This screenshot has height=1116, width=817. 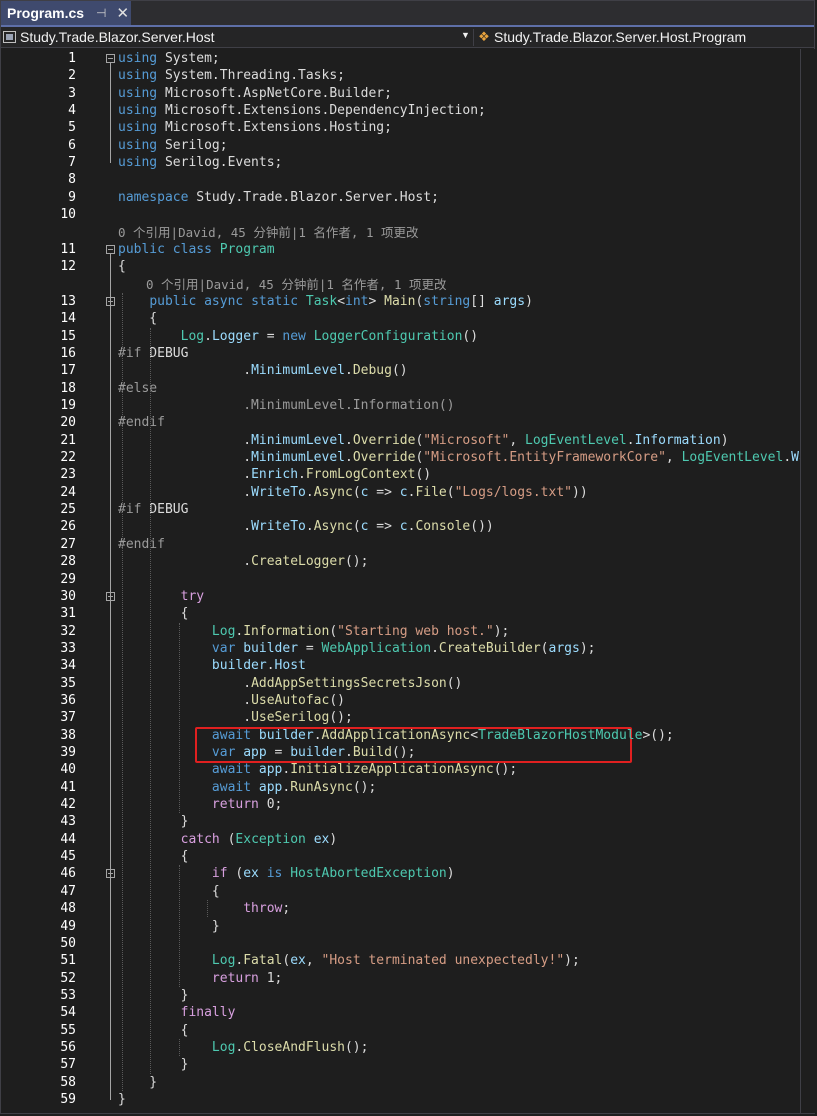 I want to click on code-line: 23 .Enrich.FromLogContext(), so click(x=408, y=474).